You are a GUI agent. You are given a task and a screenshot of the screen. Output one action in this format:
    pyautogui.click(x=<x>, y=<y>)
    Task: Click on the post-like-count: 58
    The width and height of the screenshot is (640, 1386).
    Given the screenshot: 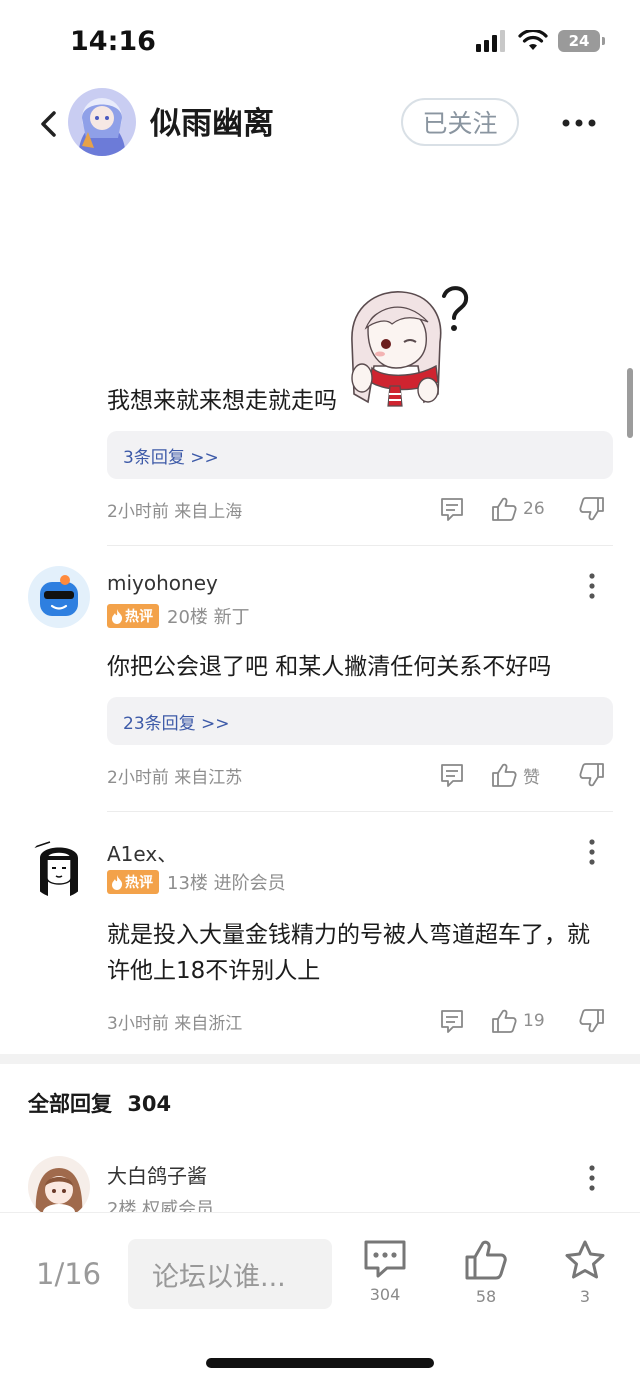 What is the action you would take?
    pyautogui.click(x=486, y=1296)
    